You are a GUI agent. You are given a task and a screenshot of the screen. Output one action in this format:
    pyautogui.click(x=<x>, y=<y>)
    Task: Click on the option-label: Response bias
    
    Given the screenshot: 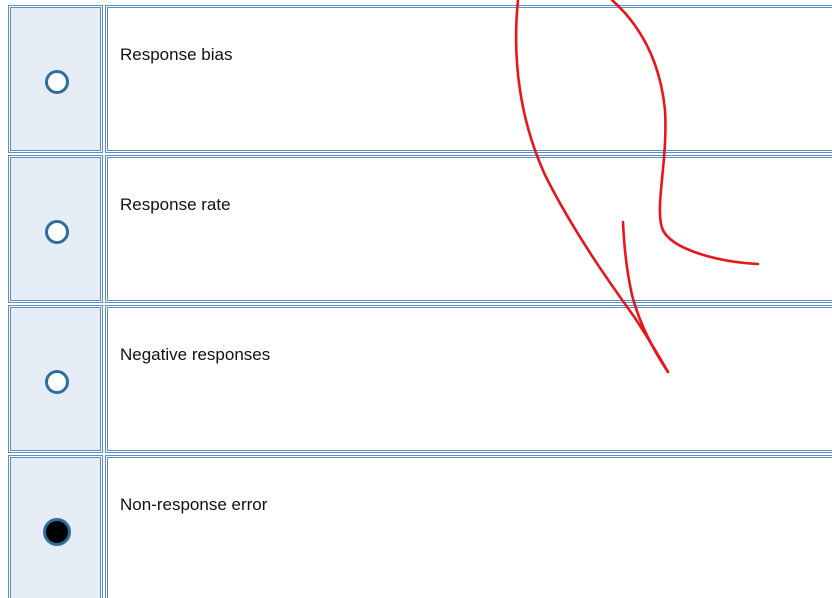 What is the action you would take?
    pyautogui.click(x=176, y=54)
    